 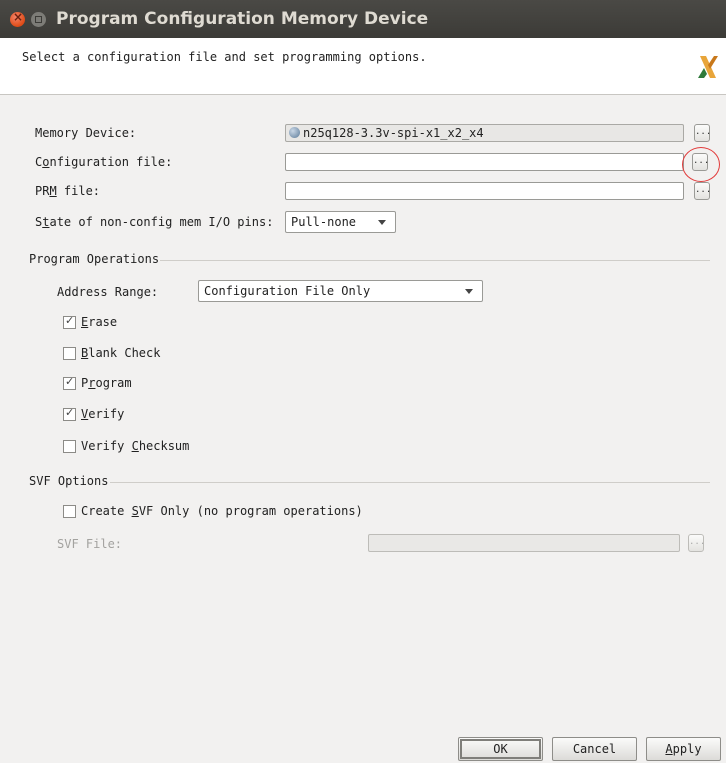 I want to click on create-svf-only-label: Create SVF Only (no program operations), so click(x=222, y=511).